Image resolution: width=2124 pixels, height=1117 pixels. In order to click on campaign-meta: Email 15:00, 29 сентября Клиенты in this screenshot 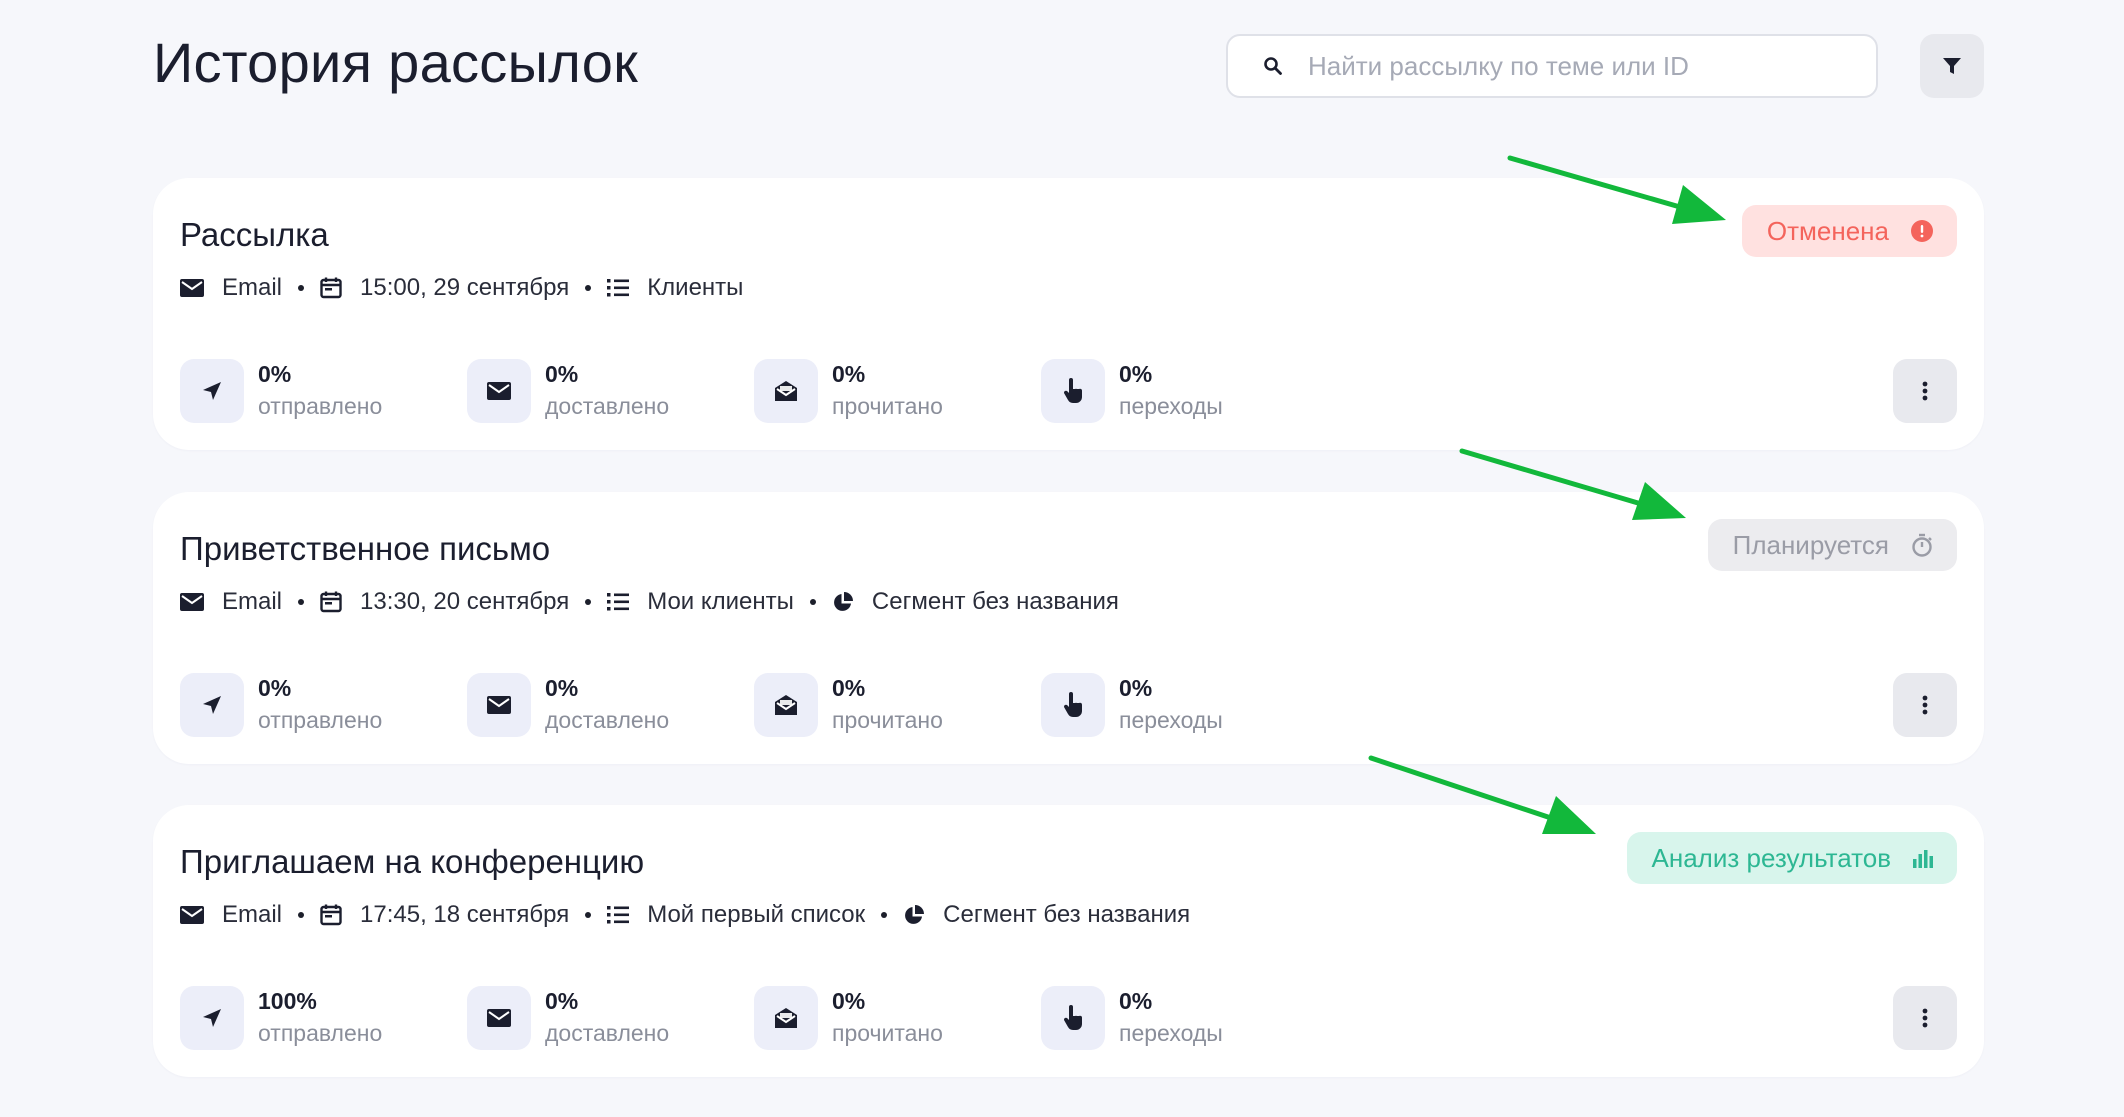, I will do `click(461, 288)`.